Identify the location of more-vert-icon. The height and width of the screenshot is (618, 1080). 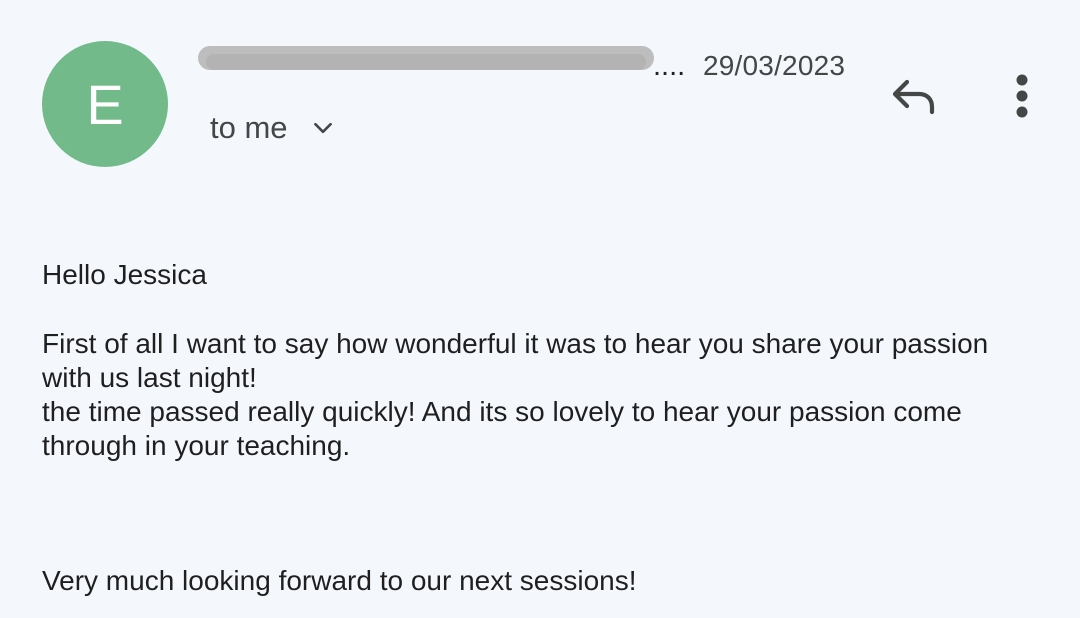
(1022, 96).